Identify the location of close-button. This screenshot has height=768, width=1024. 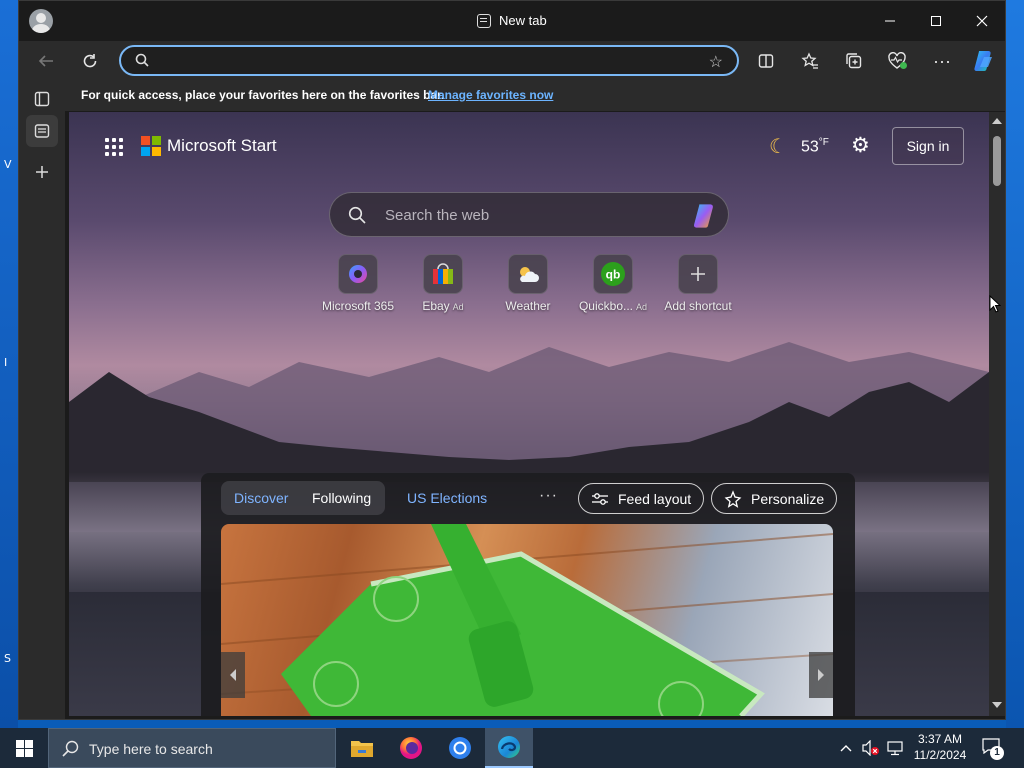
(982, 21).